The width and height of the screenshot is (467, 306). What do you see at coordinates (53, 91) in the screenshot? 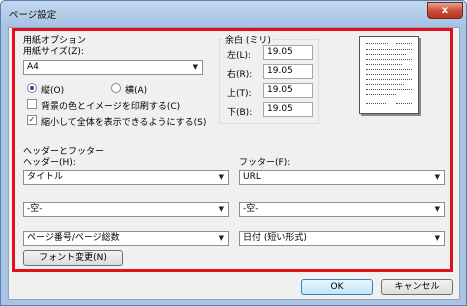
I see `portrait-label: 縦(O)` at bounding box center [53, 91].